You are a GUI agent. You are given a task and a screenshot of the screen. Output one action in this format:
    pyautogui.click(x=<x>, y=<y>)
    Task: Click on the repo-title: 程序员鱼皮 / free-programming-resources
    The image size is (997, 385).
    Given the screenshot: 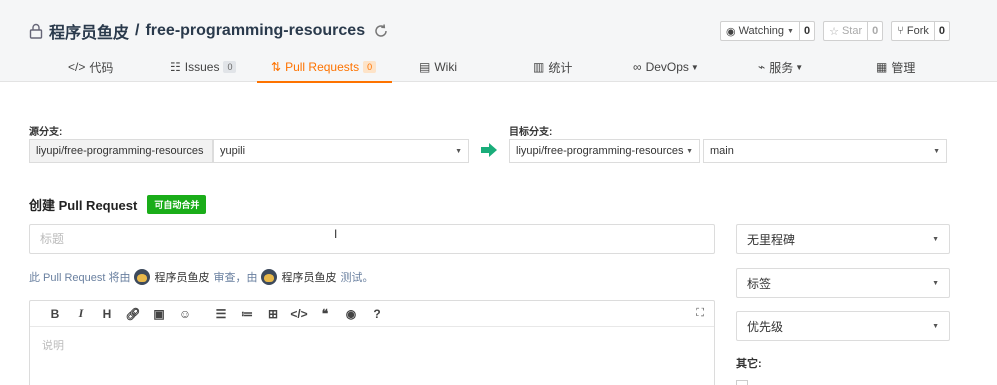 What is the action you would take?
    pyautogui.click(x=209, y=31)
    